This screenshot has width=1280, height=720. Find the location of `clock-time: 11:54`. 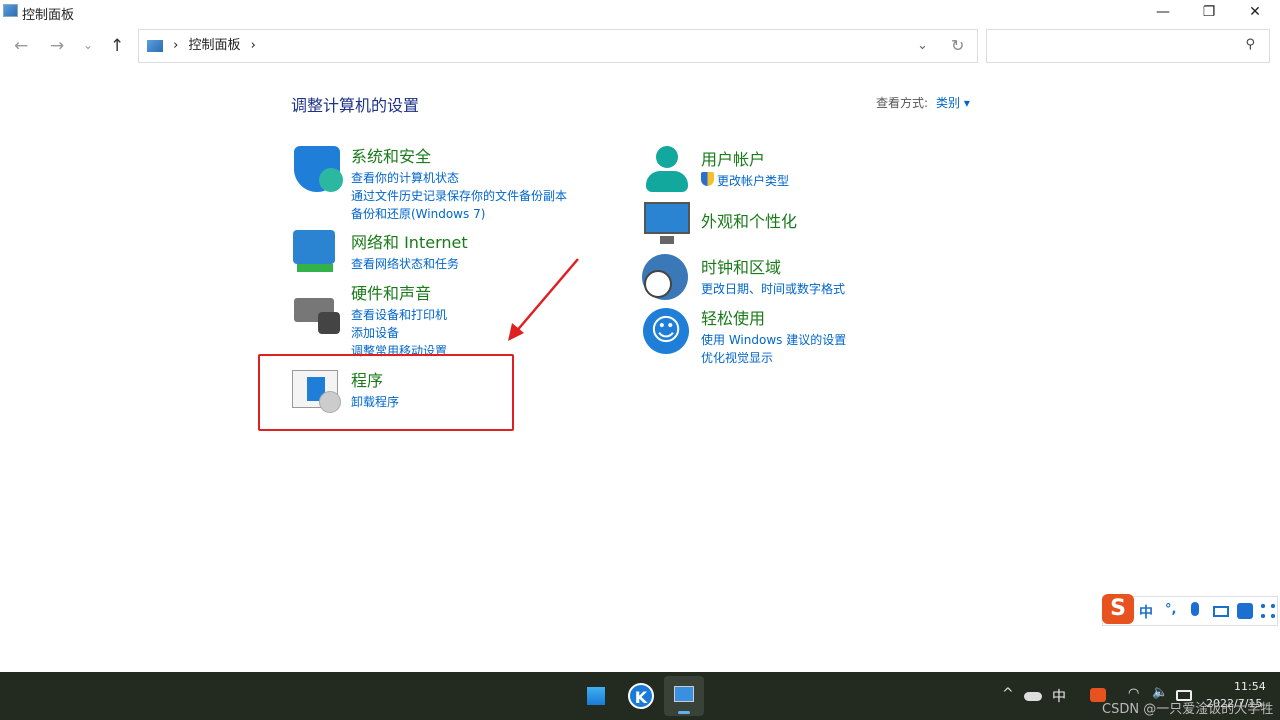

clock-time: 11:54 is located at coordinates (1250, 686).